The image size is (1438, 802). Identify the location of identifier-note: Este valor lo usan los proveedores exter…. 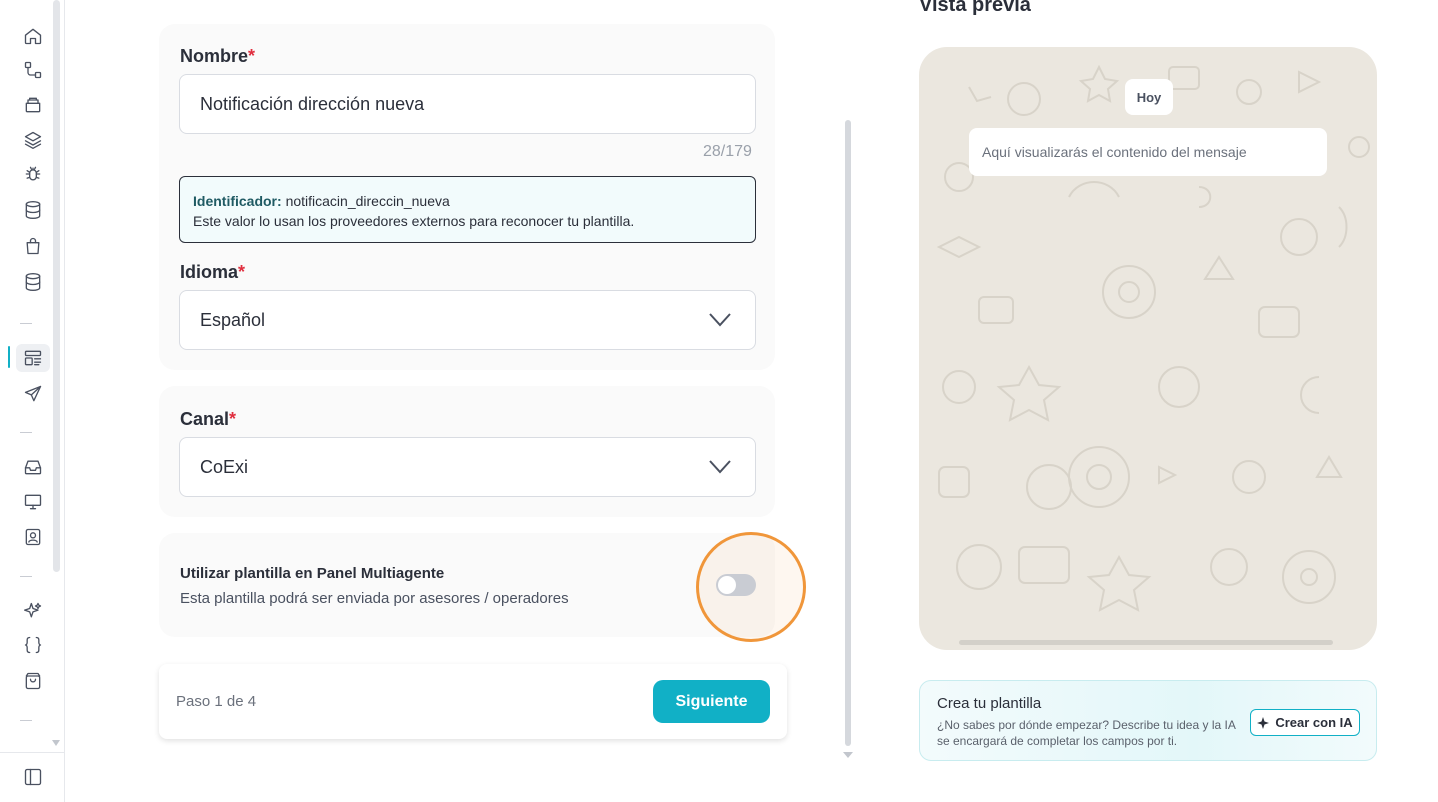
(414, 221).